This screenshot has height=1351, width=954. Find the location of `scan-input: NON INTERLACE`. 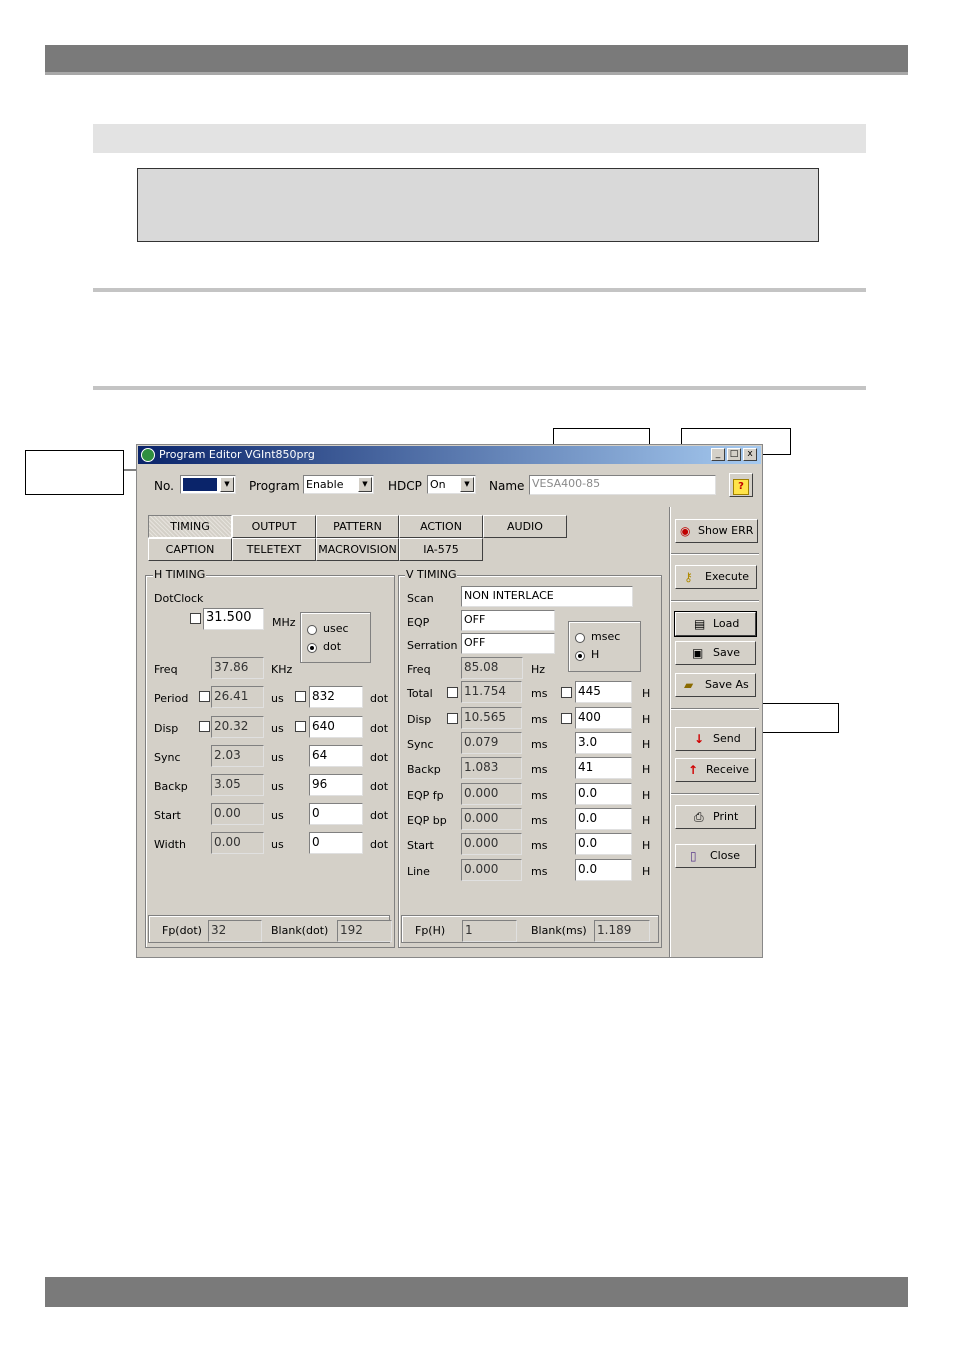

scan-input: NON INTERLACE is located at coordinates (547, 596).